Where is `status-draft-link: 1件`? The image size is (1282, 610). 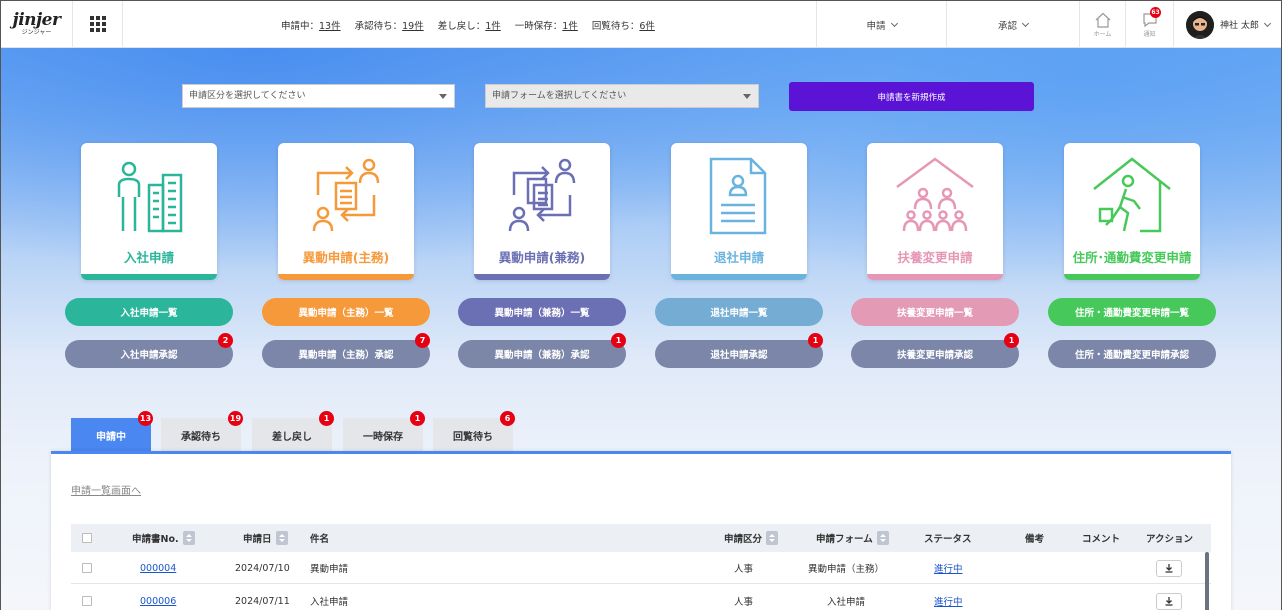
status-draft-link: 1件 is located at coordinates (570, 26).